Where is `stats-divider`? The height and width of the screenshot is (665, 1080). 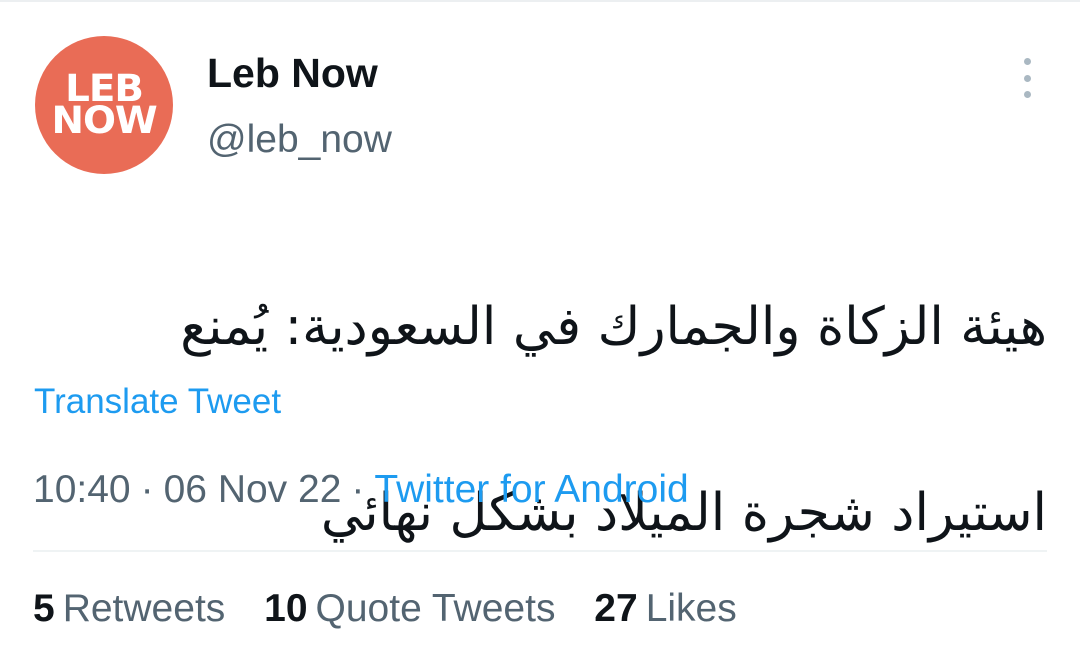
stats-divider is located at coordinates (540, 551).